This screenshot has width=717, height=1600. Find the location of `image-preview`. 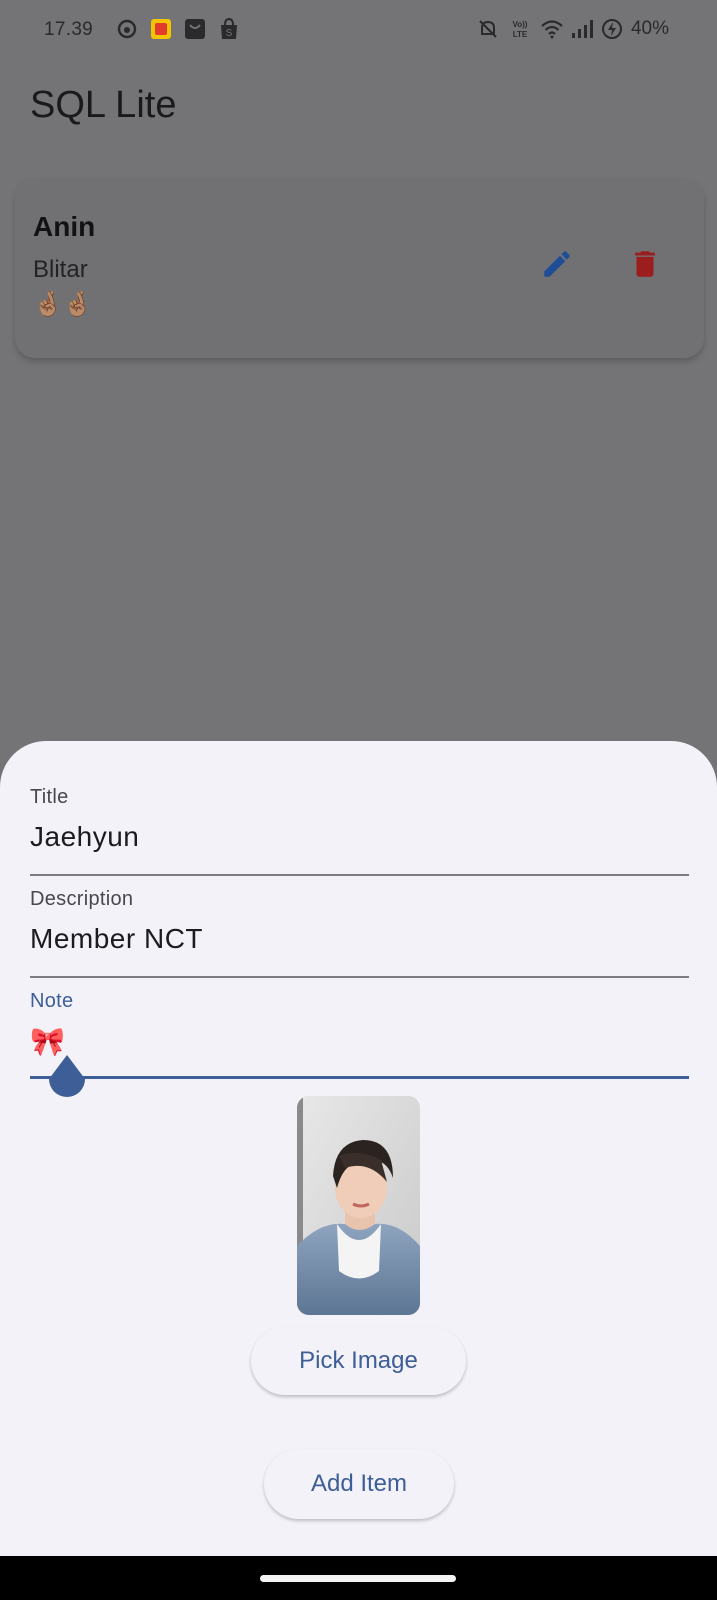

image-preview is located at coordinates (358, 1205).